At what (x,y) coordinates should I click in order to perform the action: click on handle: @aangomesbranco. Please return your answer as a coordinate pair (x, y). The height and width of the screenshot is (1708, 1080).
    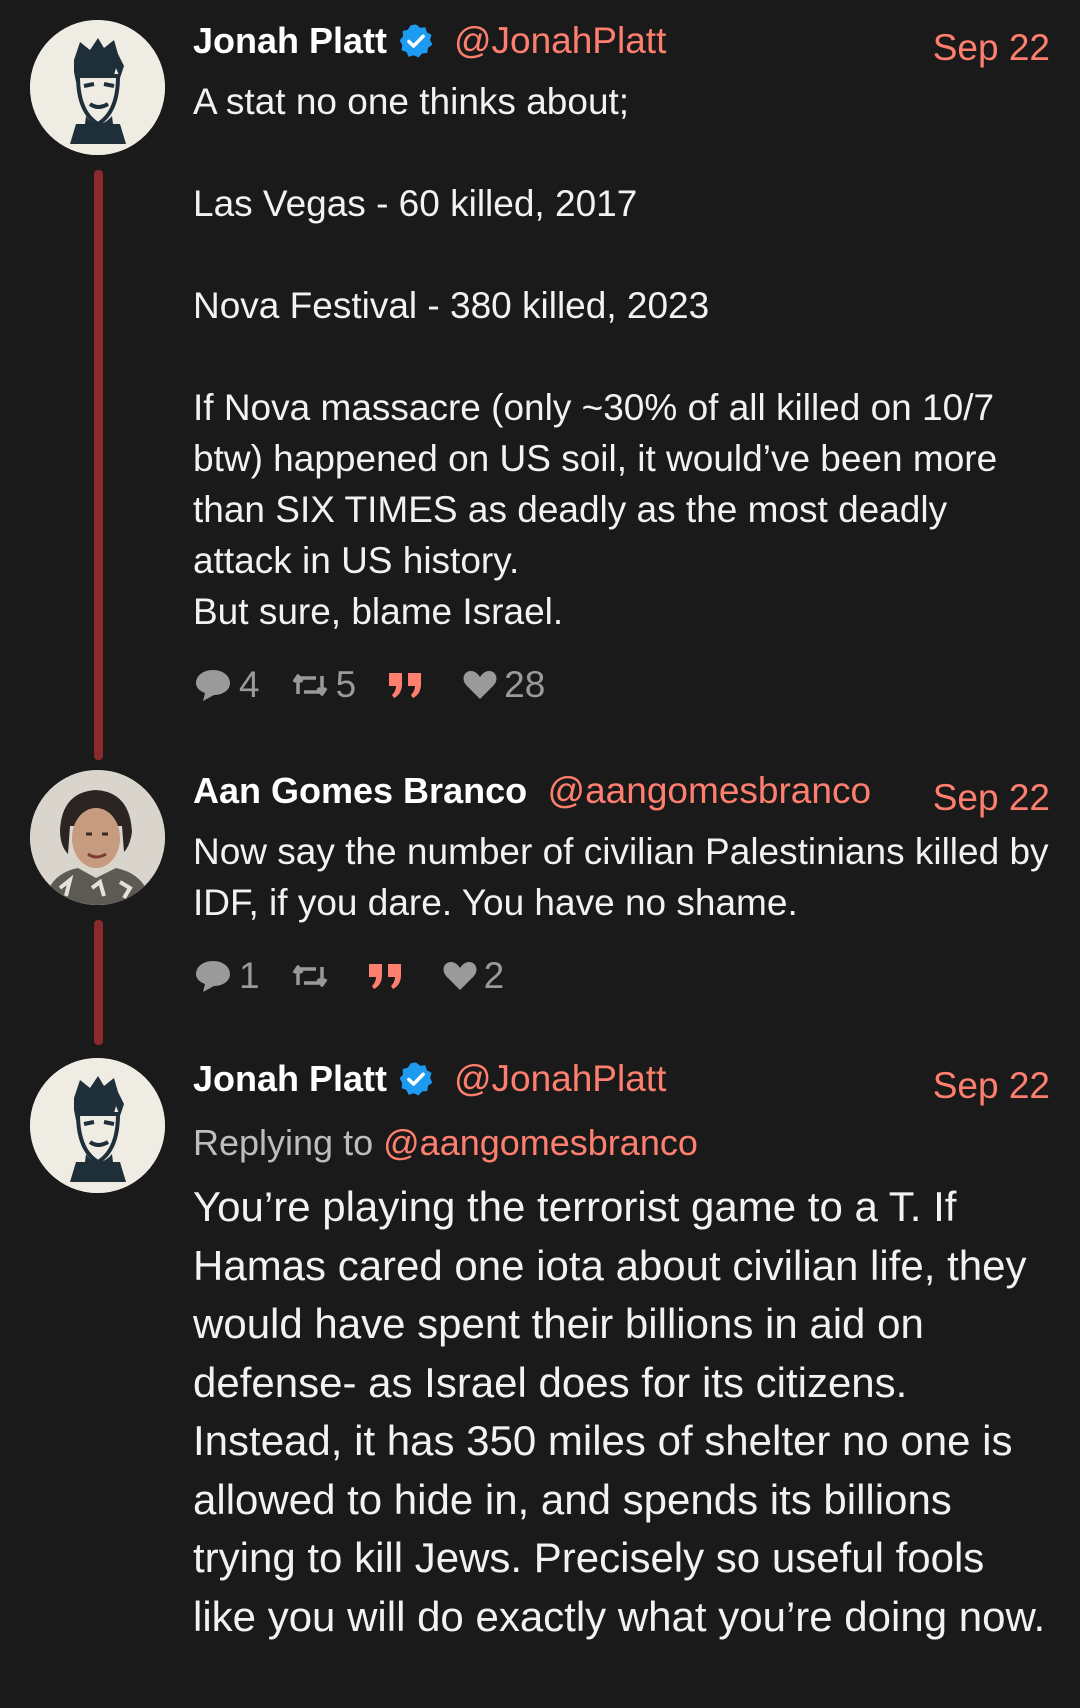
    Looking at the image, I should click on (709, 790).